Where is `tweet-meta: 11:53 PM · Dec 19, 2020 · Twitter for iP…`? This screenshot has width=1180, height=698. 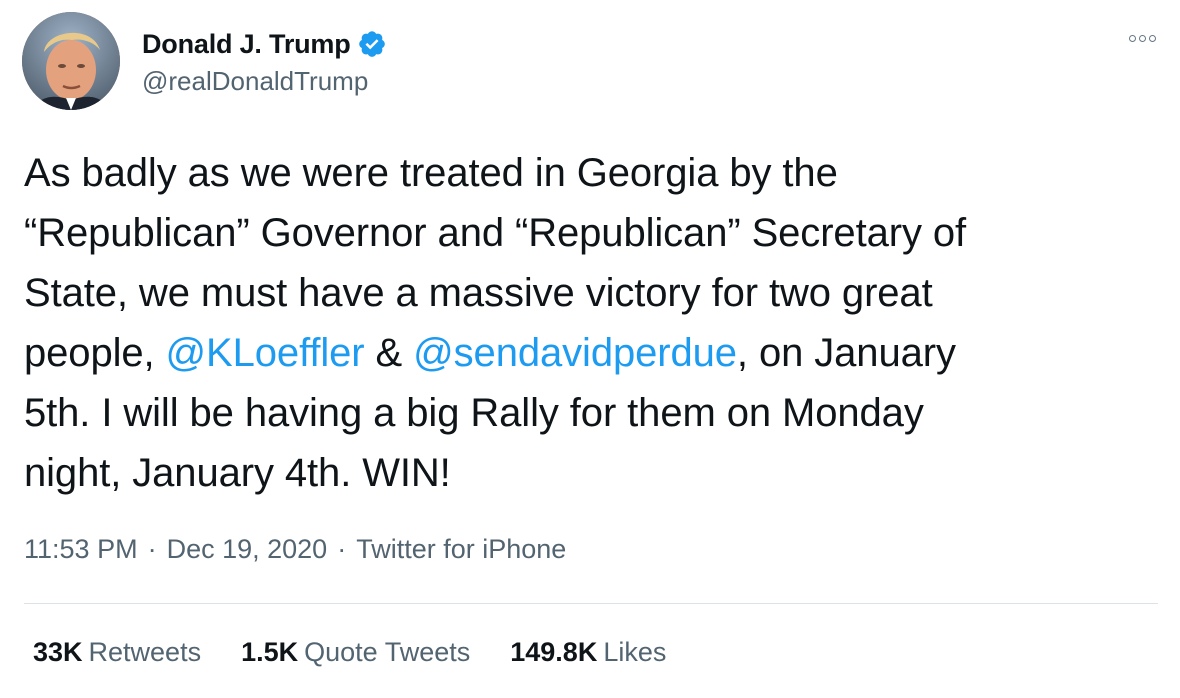
tweet-meta: 11:53 PM · Dec 19, 2020 · Twitter for iP… is located at coordinates (295, 549).